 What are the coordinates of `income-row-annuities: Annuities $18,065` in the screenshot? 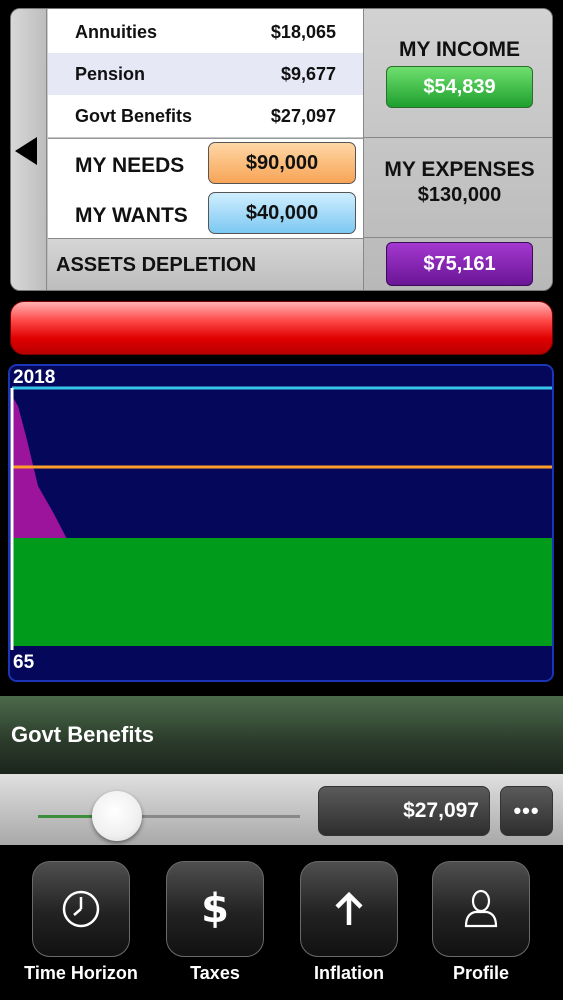 It's located at (205, 32).